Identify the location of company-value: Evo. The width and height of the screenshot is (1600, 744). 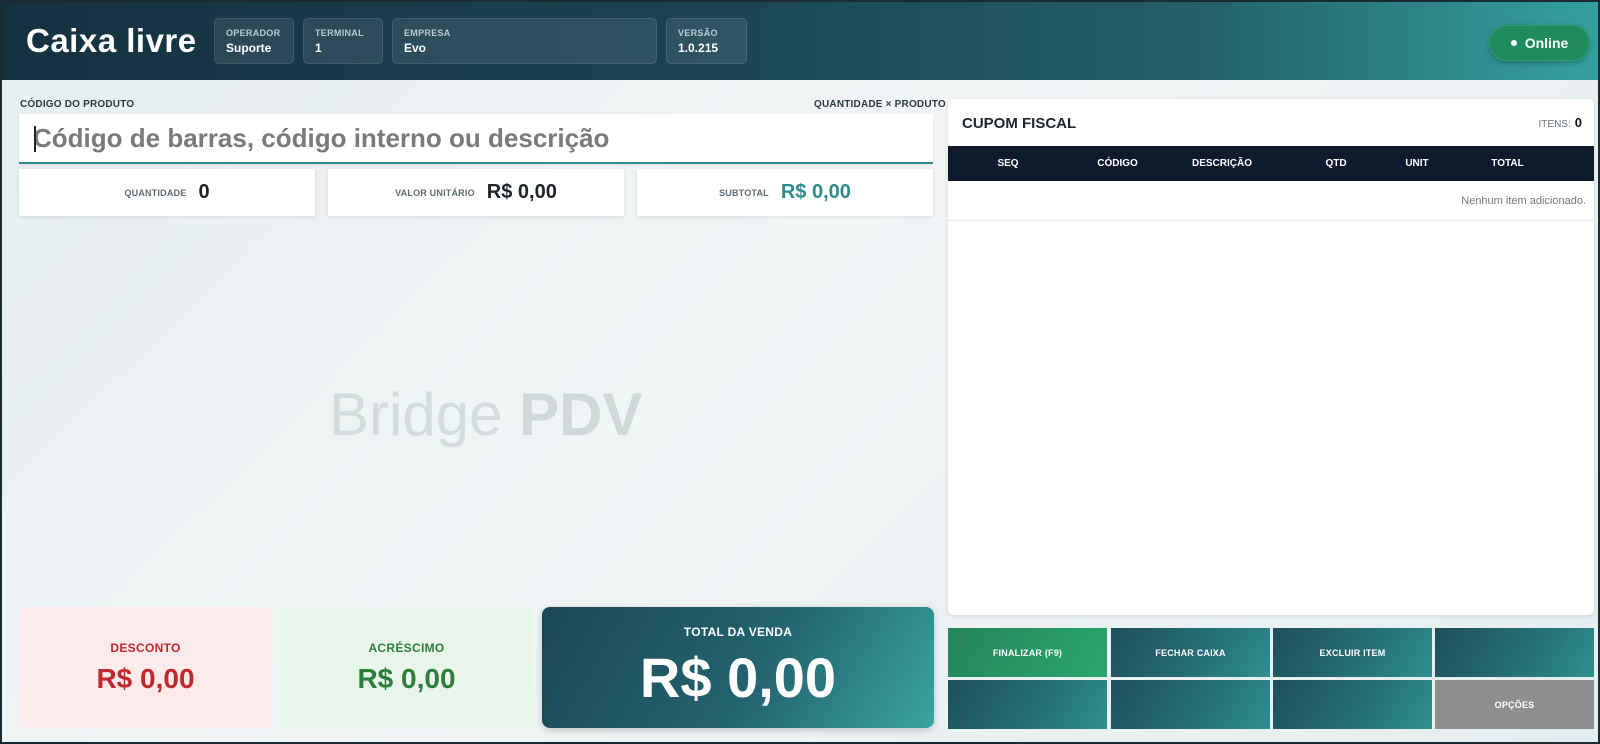
(415, 48).